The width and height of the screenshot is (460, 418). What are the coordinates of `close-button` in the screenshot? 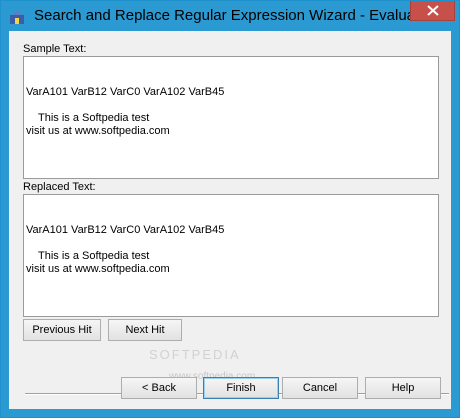 It's located at (432, 11).